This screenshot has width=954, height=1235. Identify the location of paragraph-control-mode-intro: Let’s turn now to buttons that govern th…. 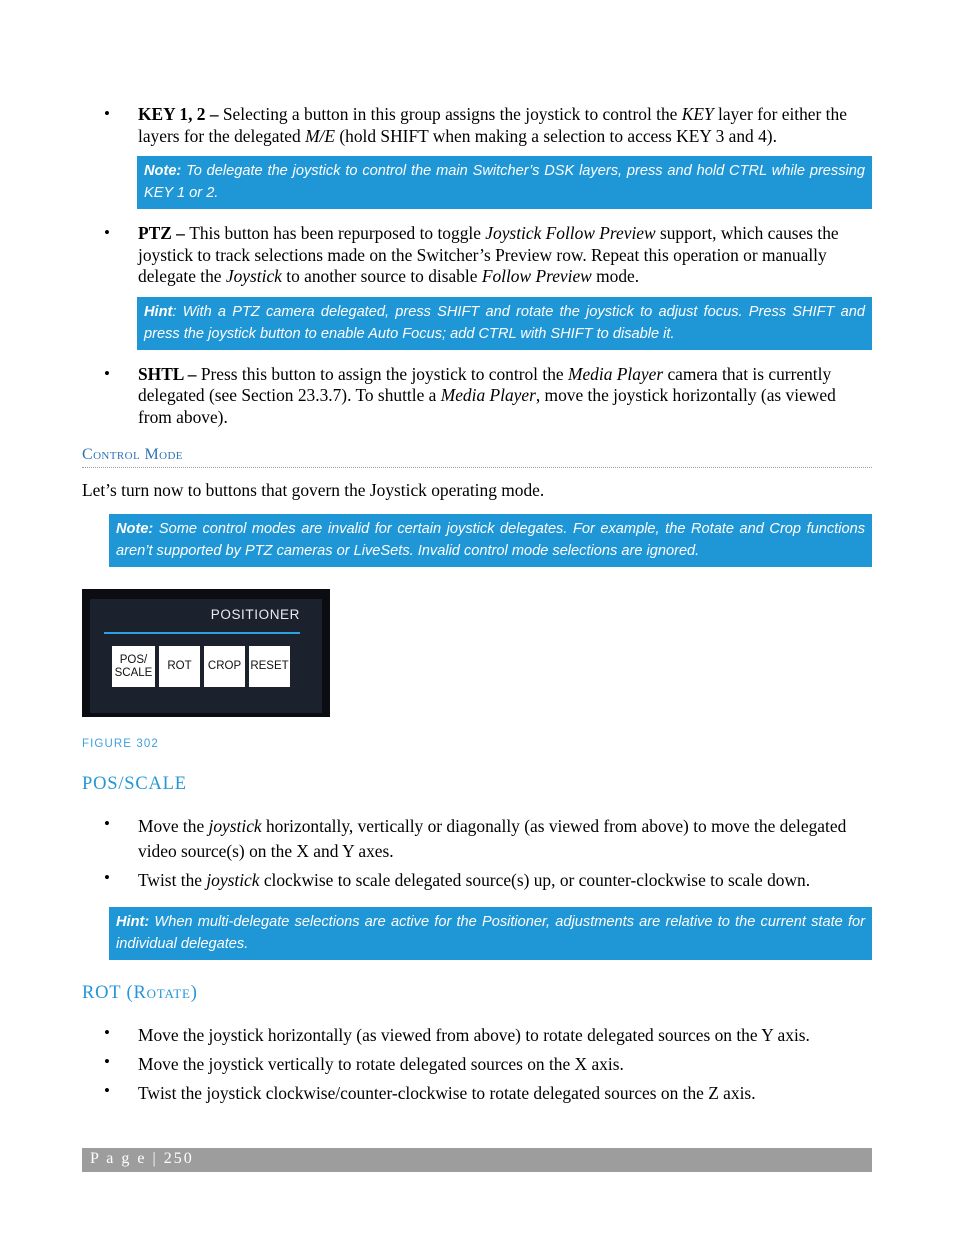
(313, 490).